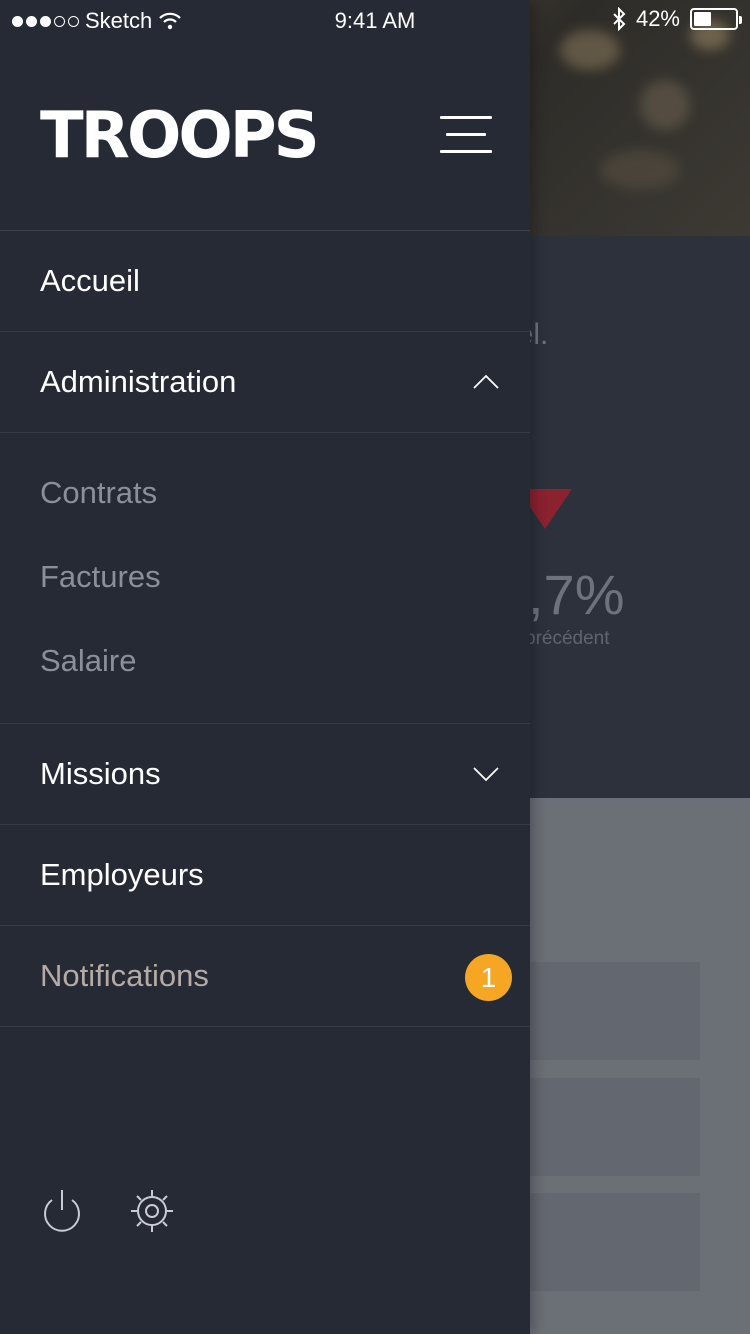 Image resolution: width=750 pixels, height=1334 pixels. Describe the element at coordinates (265, 661) in the screenshot. I see `submenu-item-salaire: Salaire` at that location.